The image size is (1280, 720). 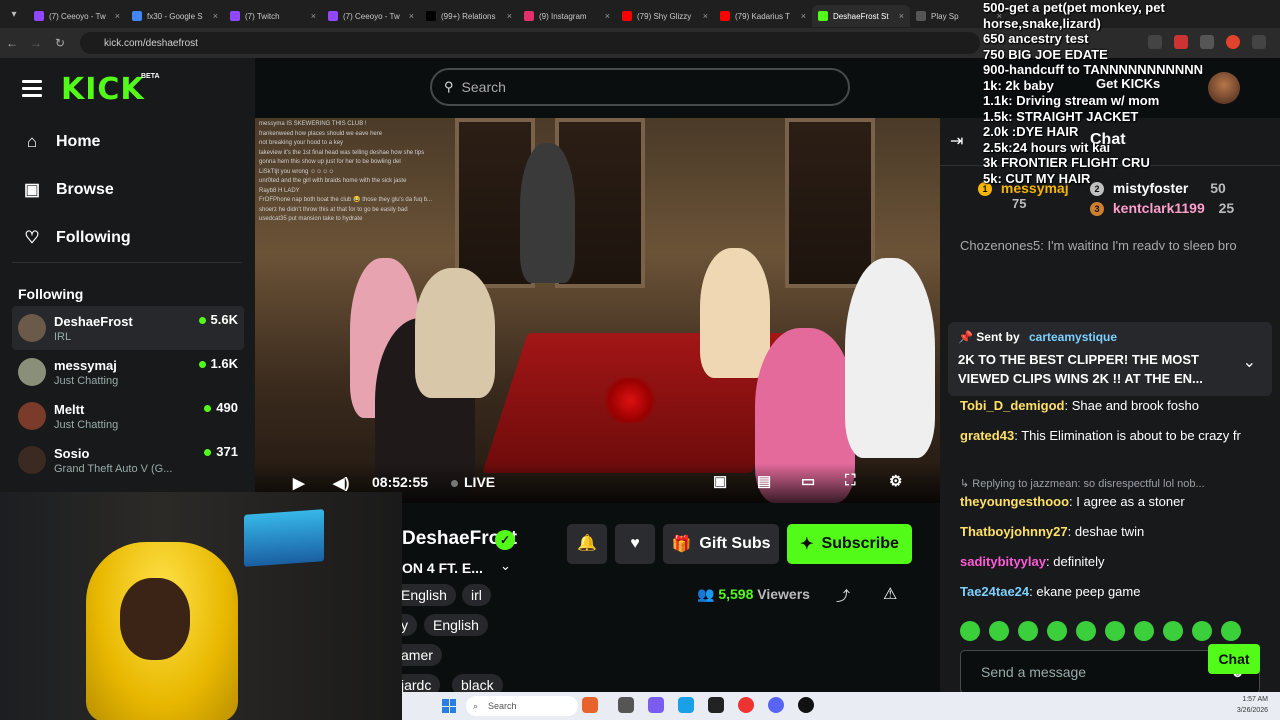 I want to click on channel-name: messymaj, so click(x=85, y=365).